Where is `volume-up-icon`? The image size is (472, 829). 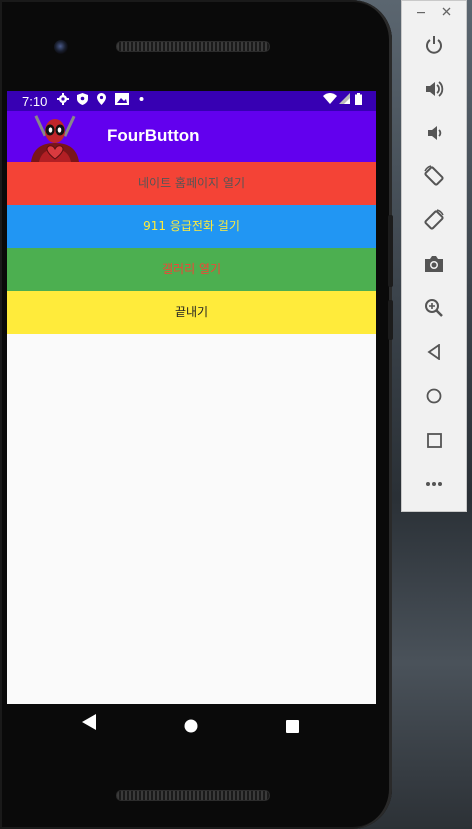
volume-up-icon is located at coordinates (434, 89).